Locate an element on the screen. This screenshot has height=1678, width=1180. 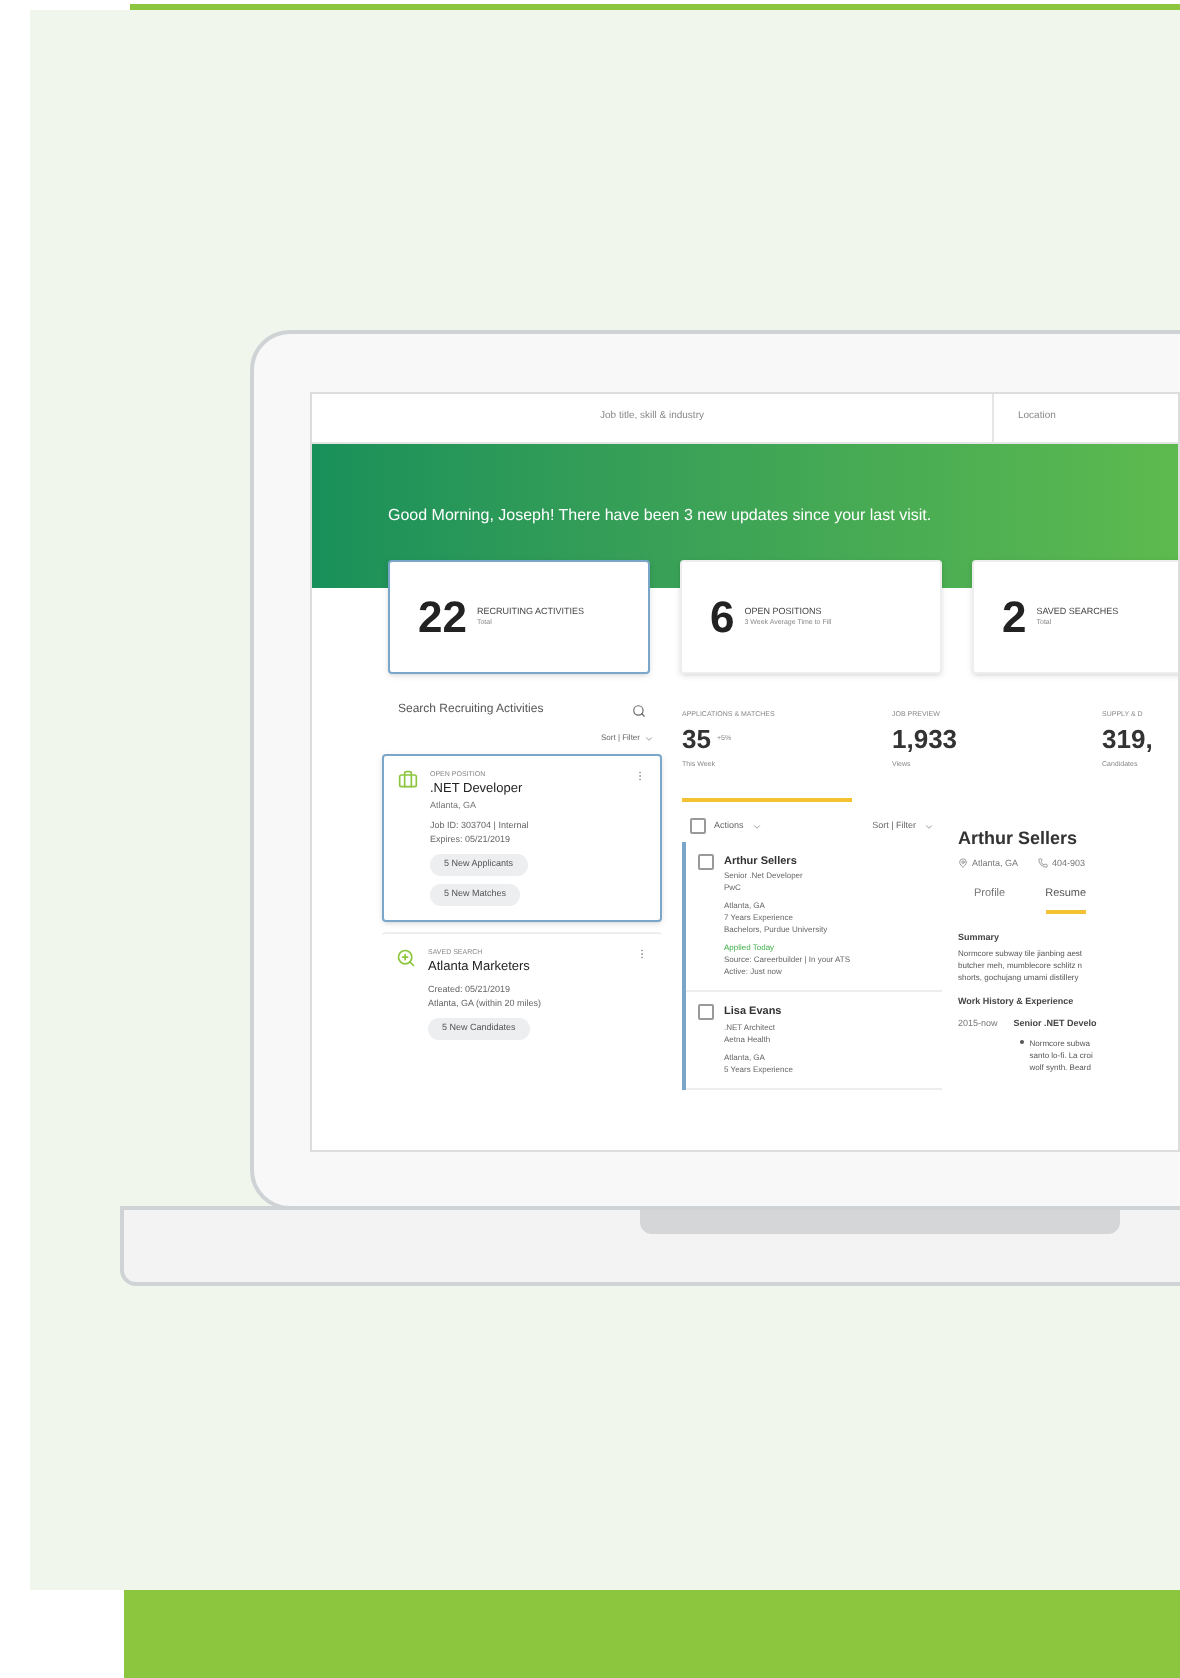
stat-value: 35 is located at coordinates (696, 740).